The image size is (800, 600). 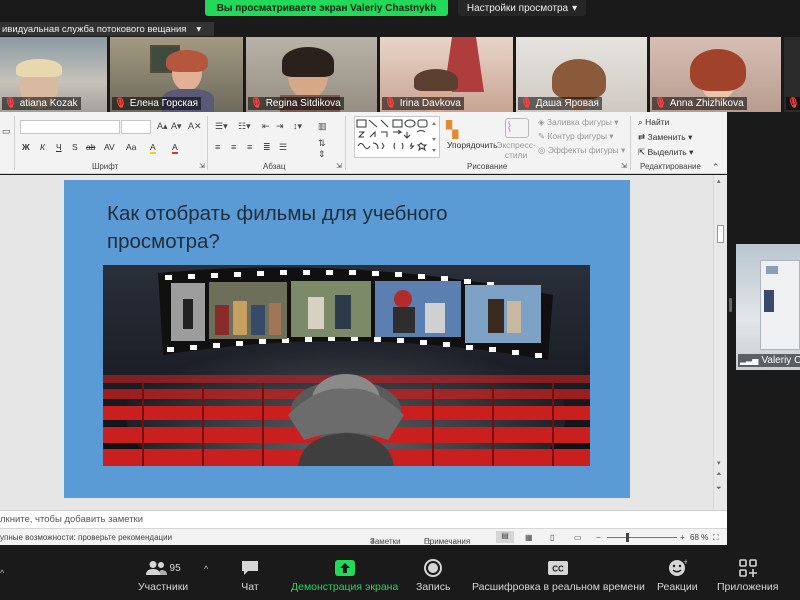 I want to click on bold-button: Ж, so click(x=26, y=147).